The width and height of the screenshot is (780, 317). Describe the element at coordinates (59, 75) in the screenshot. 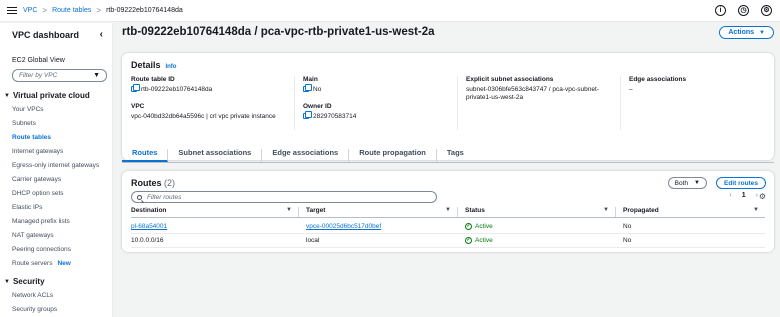

I see `vpc-filter-select: Filter by VPC ▼` at that location.